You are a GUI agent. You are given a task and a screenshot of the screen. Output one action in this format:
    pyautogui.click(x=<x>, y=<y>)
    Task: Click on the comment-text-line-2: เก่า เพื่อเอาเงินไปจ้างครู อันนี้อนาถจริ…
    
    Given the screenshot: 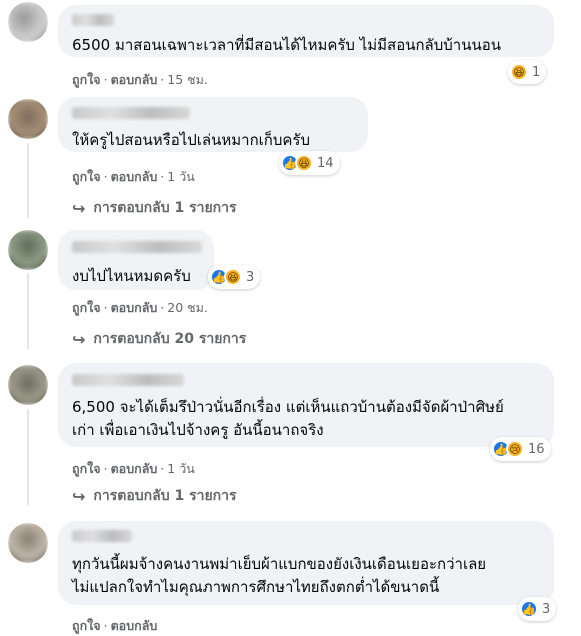 What is the action you would take?
    pyautogui.click(x=198, y=430)
    